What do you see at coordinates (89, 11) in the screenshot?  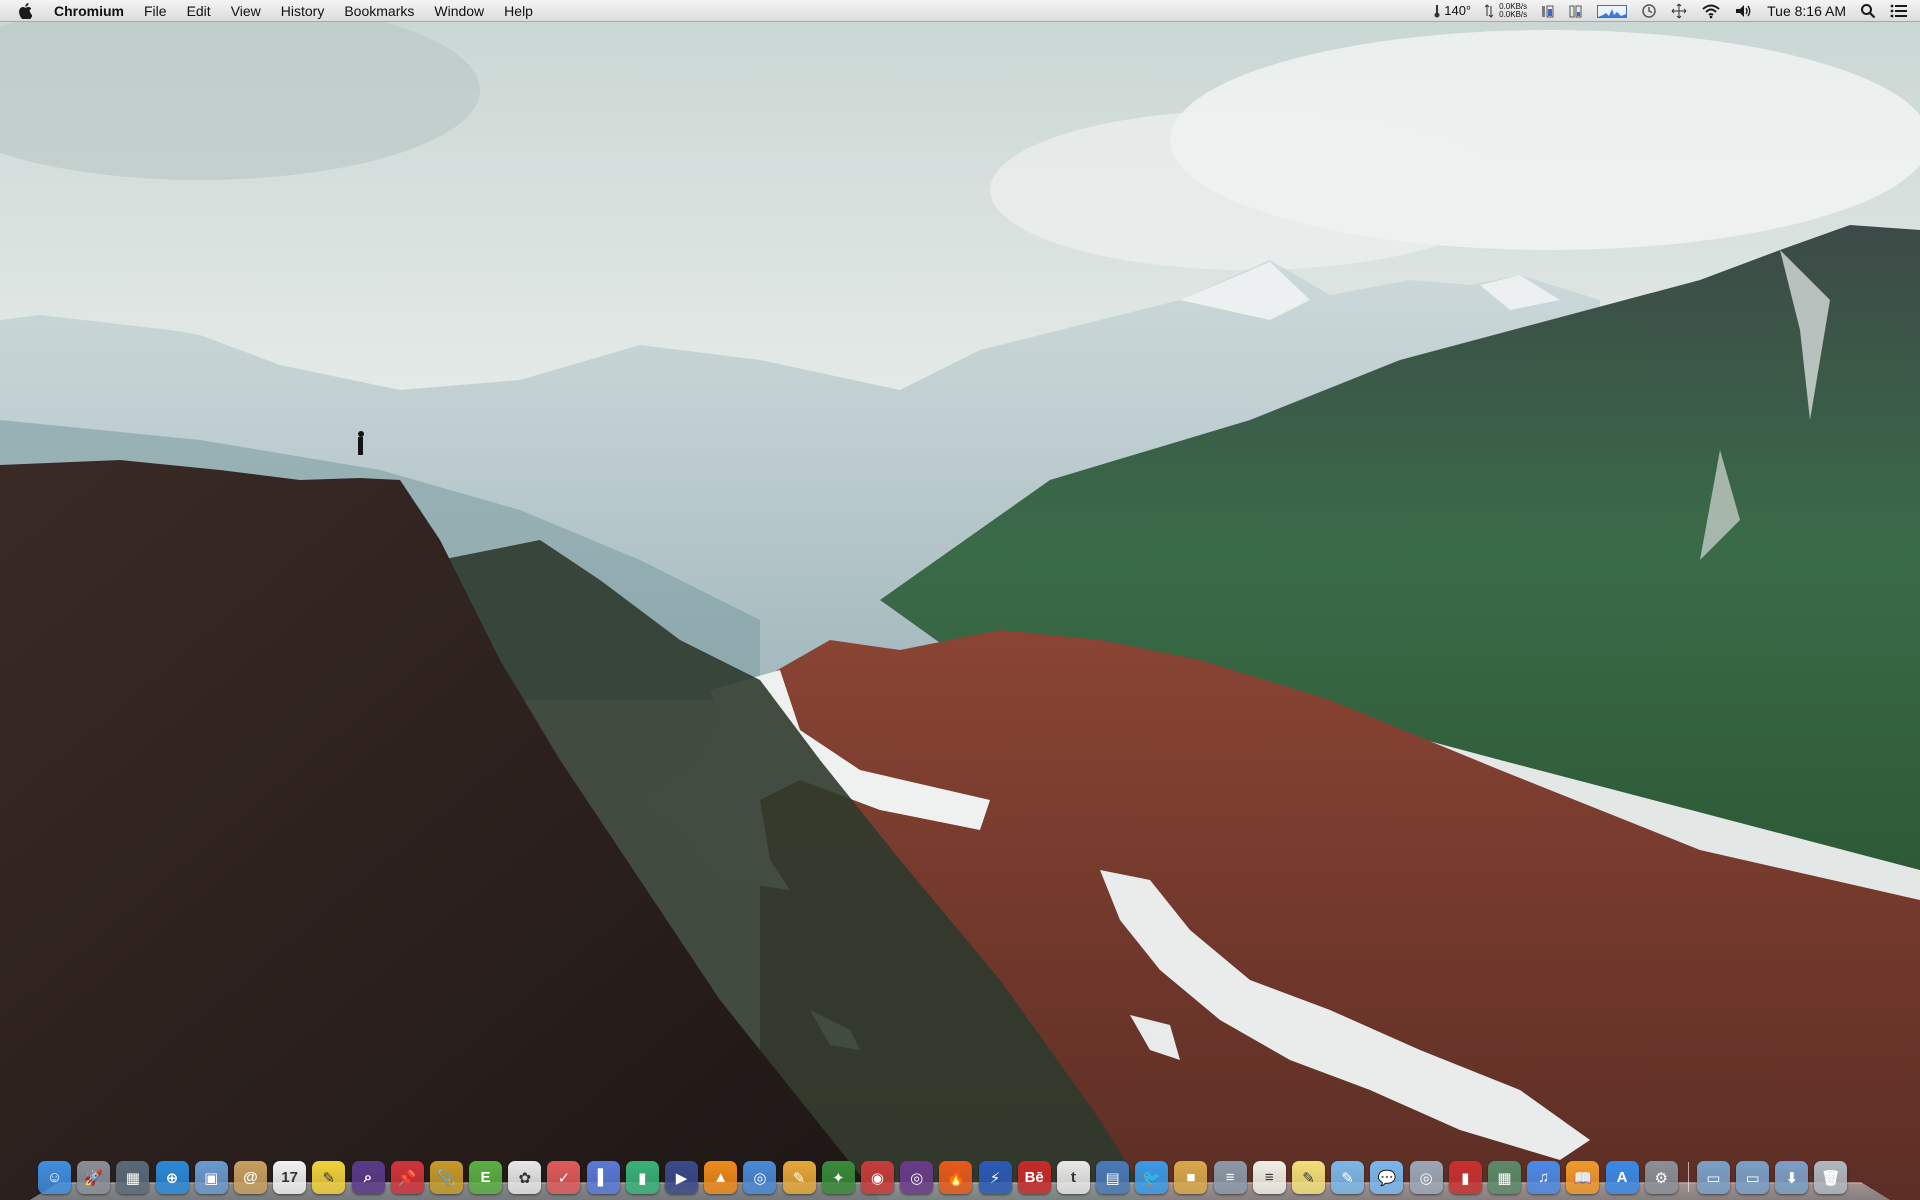 I see `app-menu-chromium: Chromium` at bounding box center [89, 11].